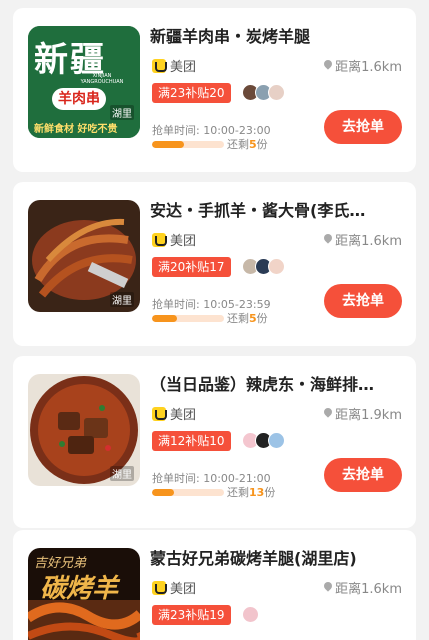 The height and width of the screenshot is (640, 429). Describe the element at coordinates (79, 589) in the screenshot. I see `thumb-text-main: 碳烤羊` at that location.